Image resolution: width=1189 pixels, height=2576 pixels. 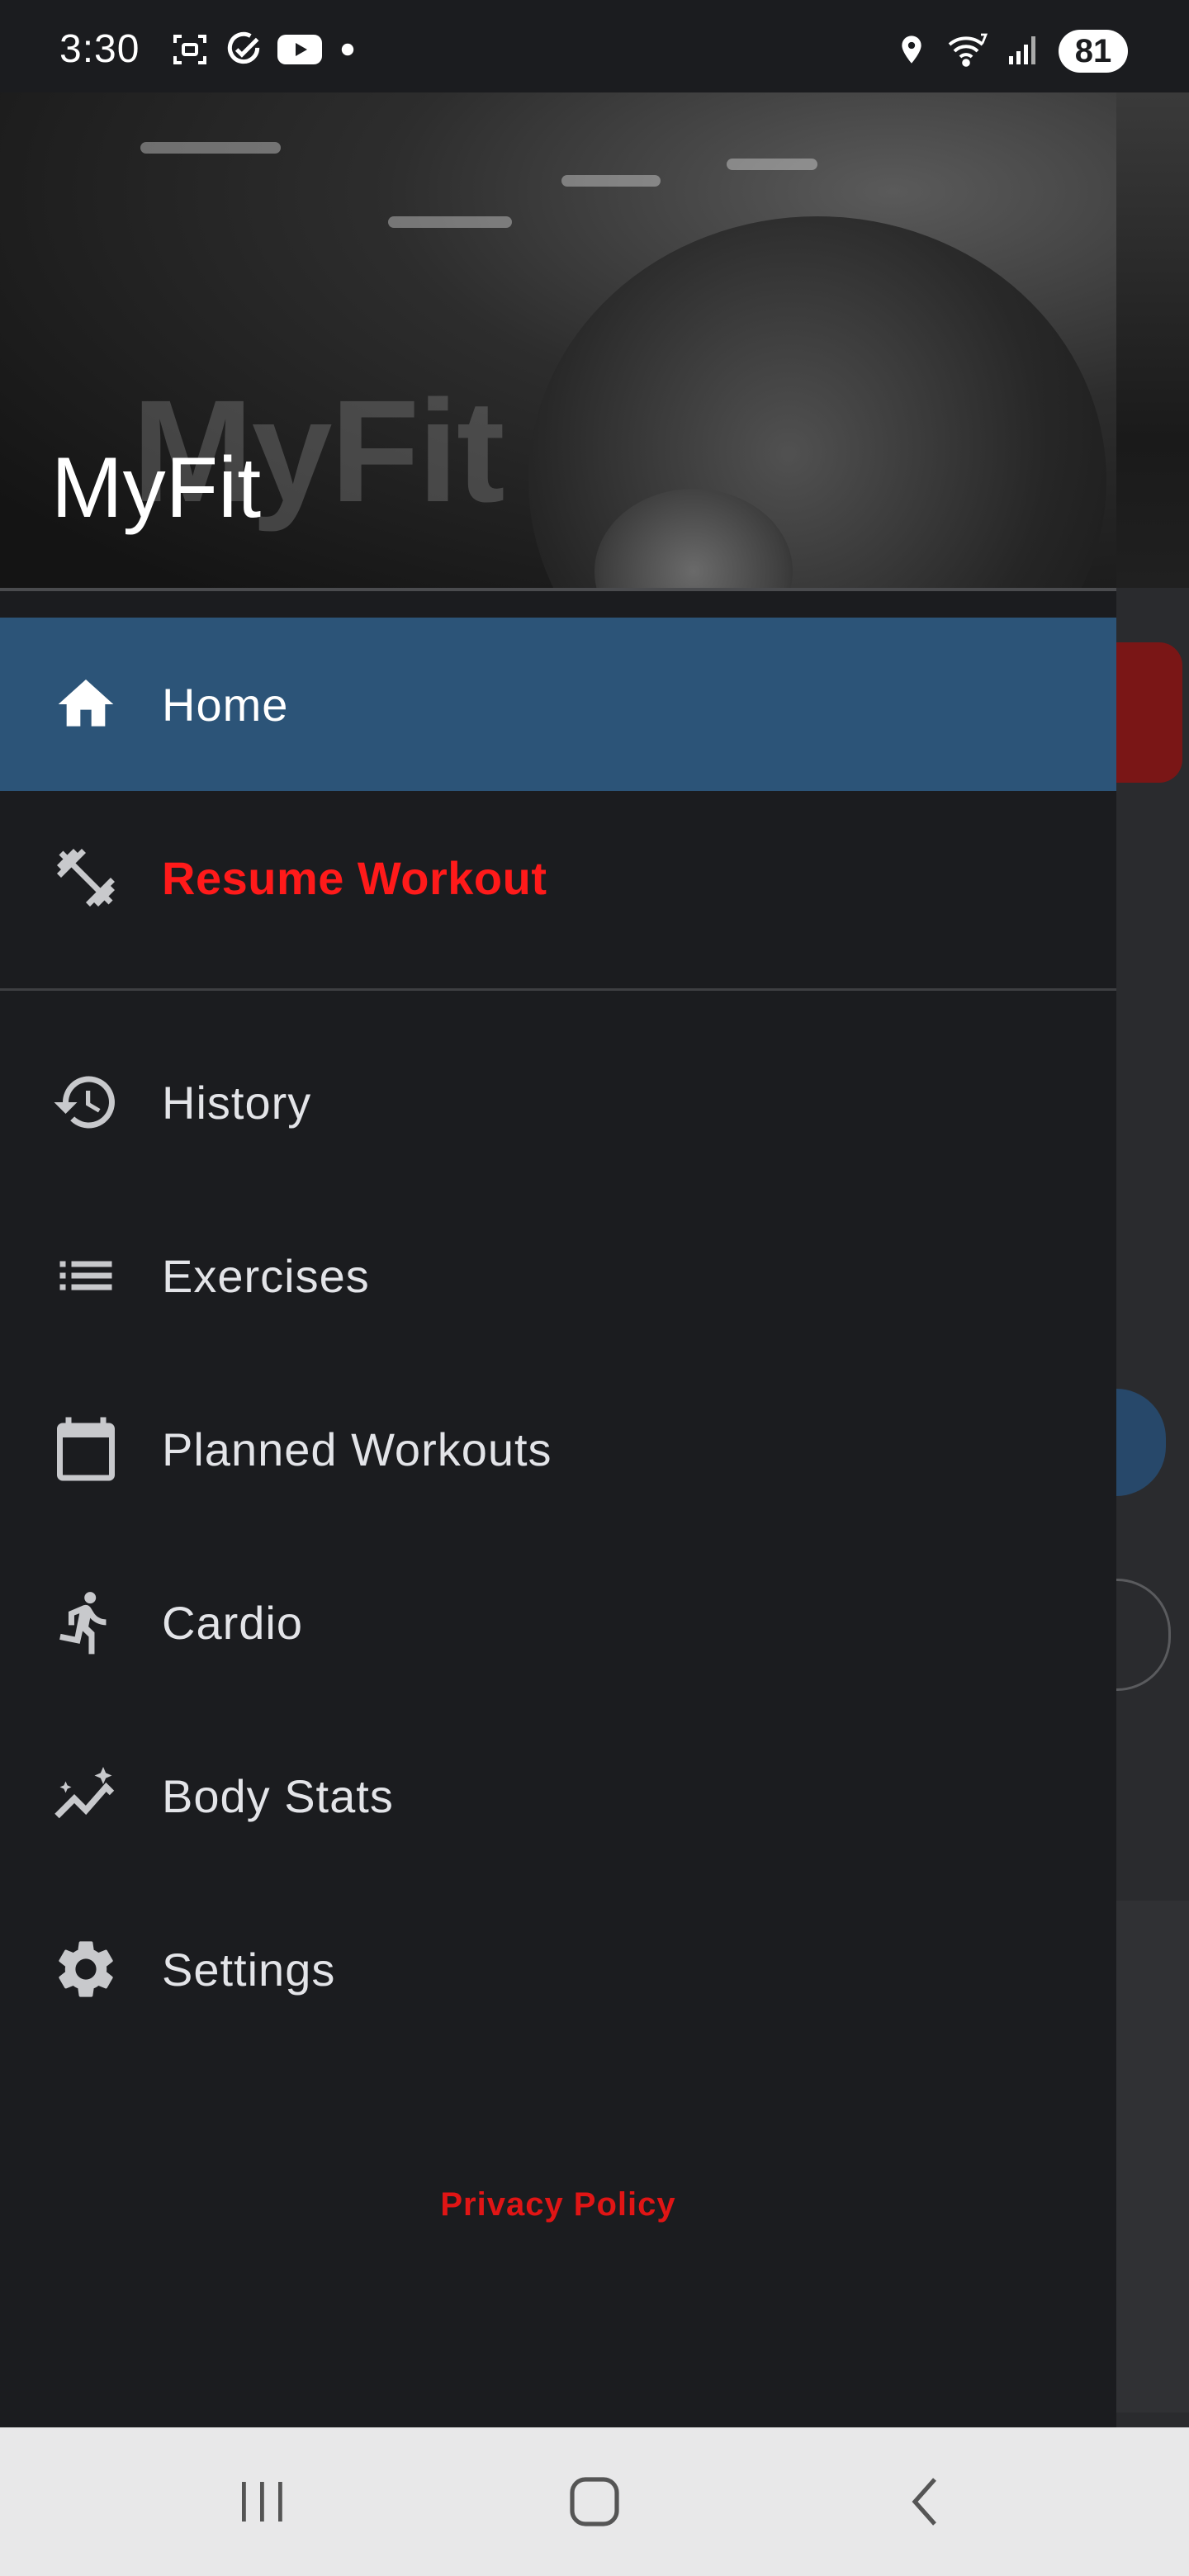 I want to click on dot-icon, so click(x=347, y=51).